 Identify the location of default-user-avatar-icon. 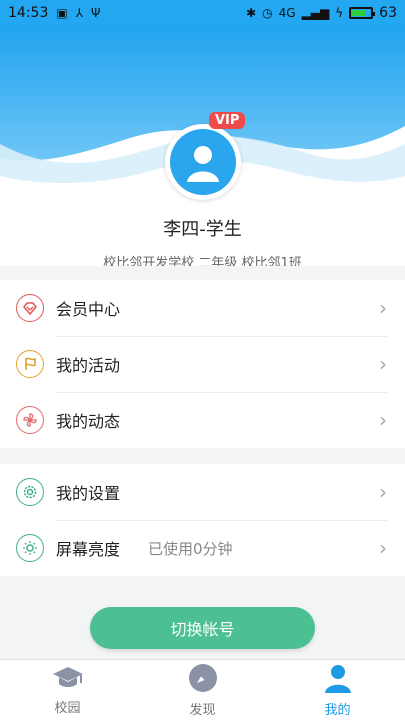
(203, 162).